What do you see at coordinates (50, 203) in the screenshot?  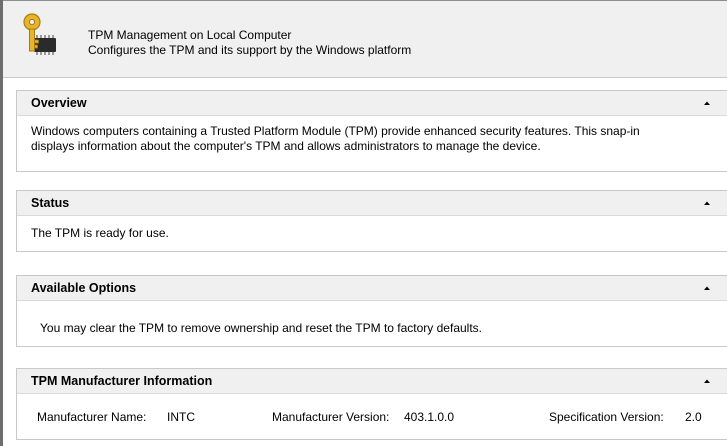 I see `status-title: Status` at bounding box center [50, 203].